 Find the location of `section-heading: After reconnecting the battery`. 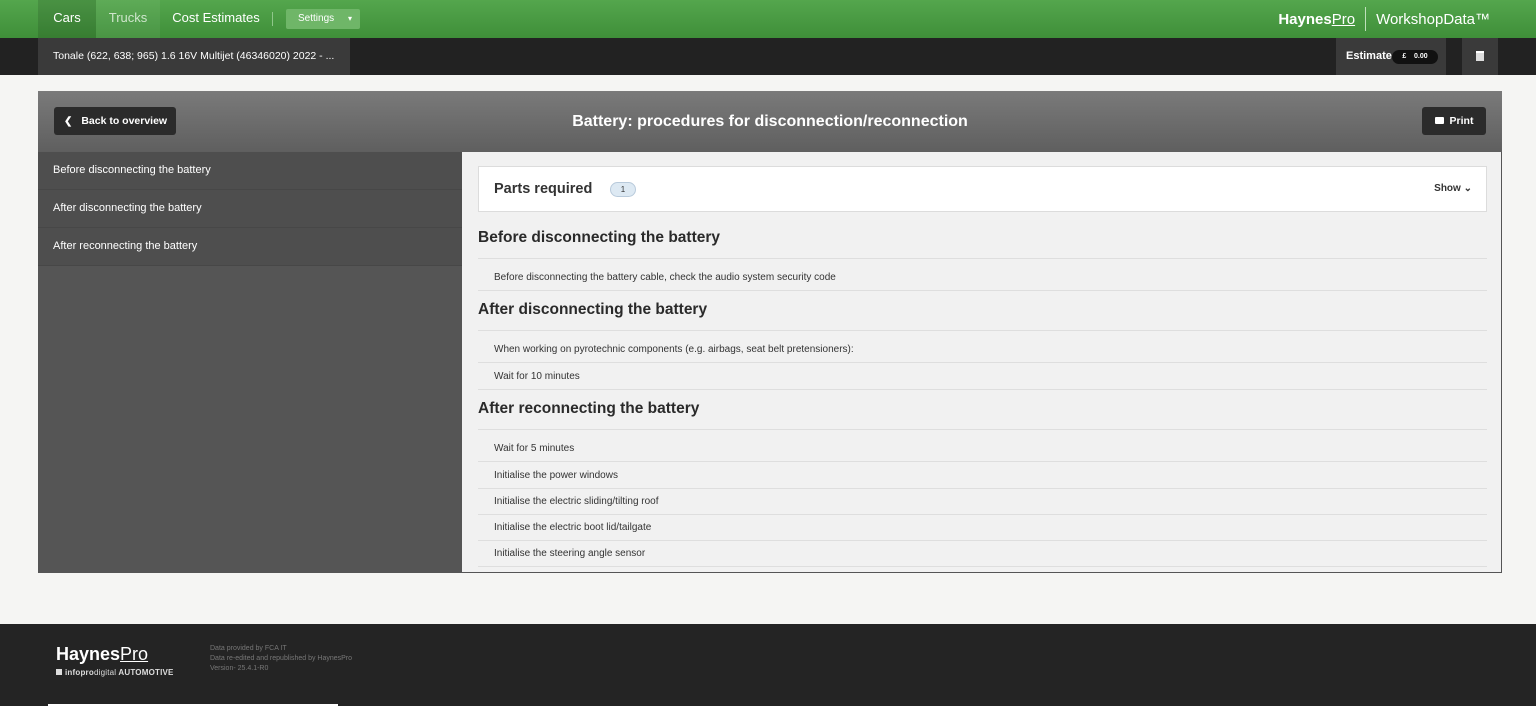

section-heading: After reconnecting the battery is located at coordinates (589, 408).